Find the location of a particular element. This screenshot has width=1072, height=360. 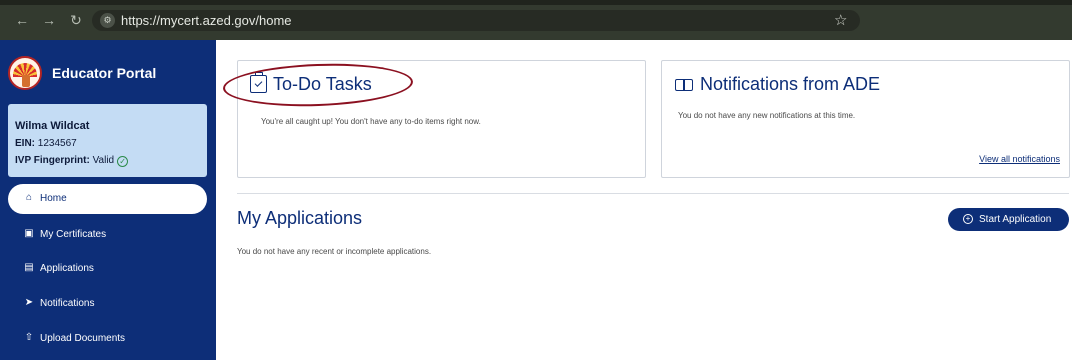

section-divider is located at coordinates (653, 193).